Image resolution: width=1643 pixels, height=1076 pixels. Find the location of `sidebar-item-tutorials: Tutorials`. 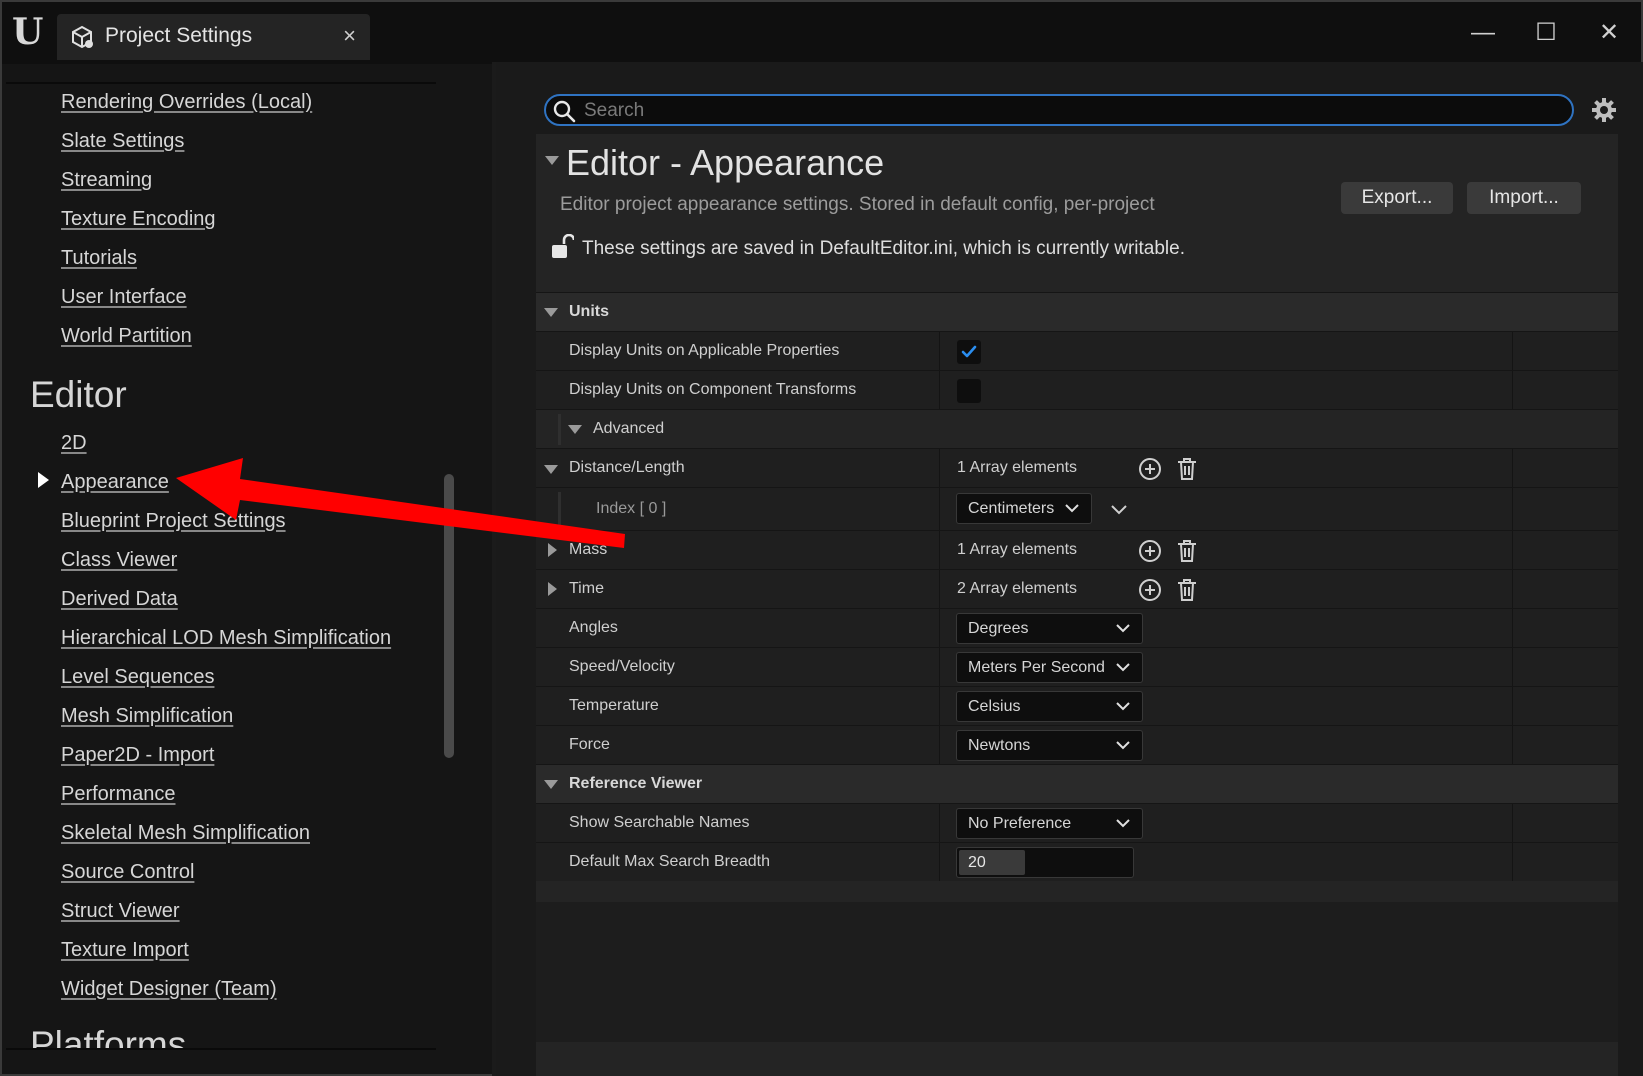

sidebar-item-tutorials: Tutorials is located at coordinates (99, 258).